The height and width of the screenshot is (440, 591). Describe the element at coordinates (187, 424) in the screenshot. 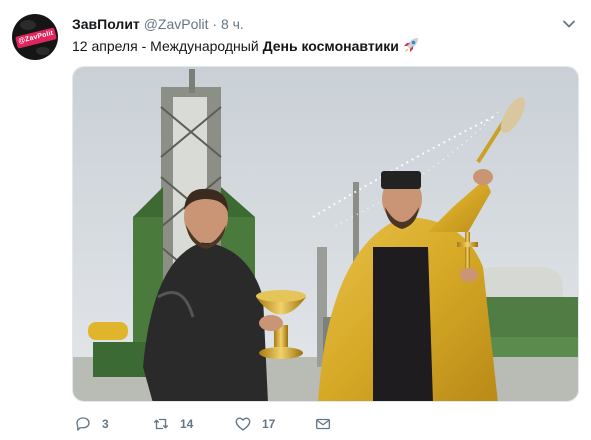

I see `retweet-count: 14` at that location.